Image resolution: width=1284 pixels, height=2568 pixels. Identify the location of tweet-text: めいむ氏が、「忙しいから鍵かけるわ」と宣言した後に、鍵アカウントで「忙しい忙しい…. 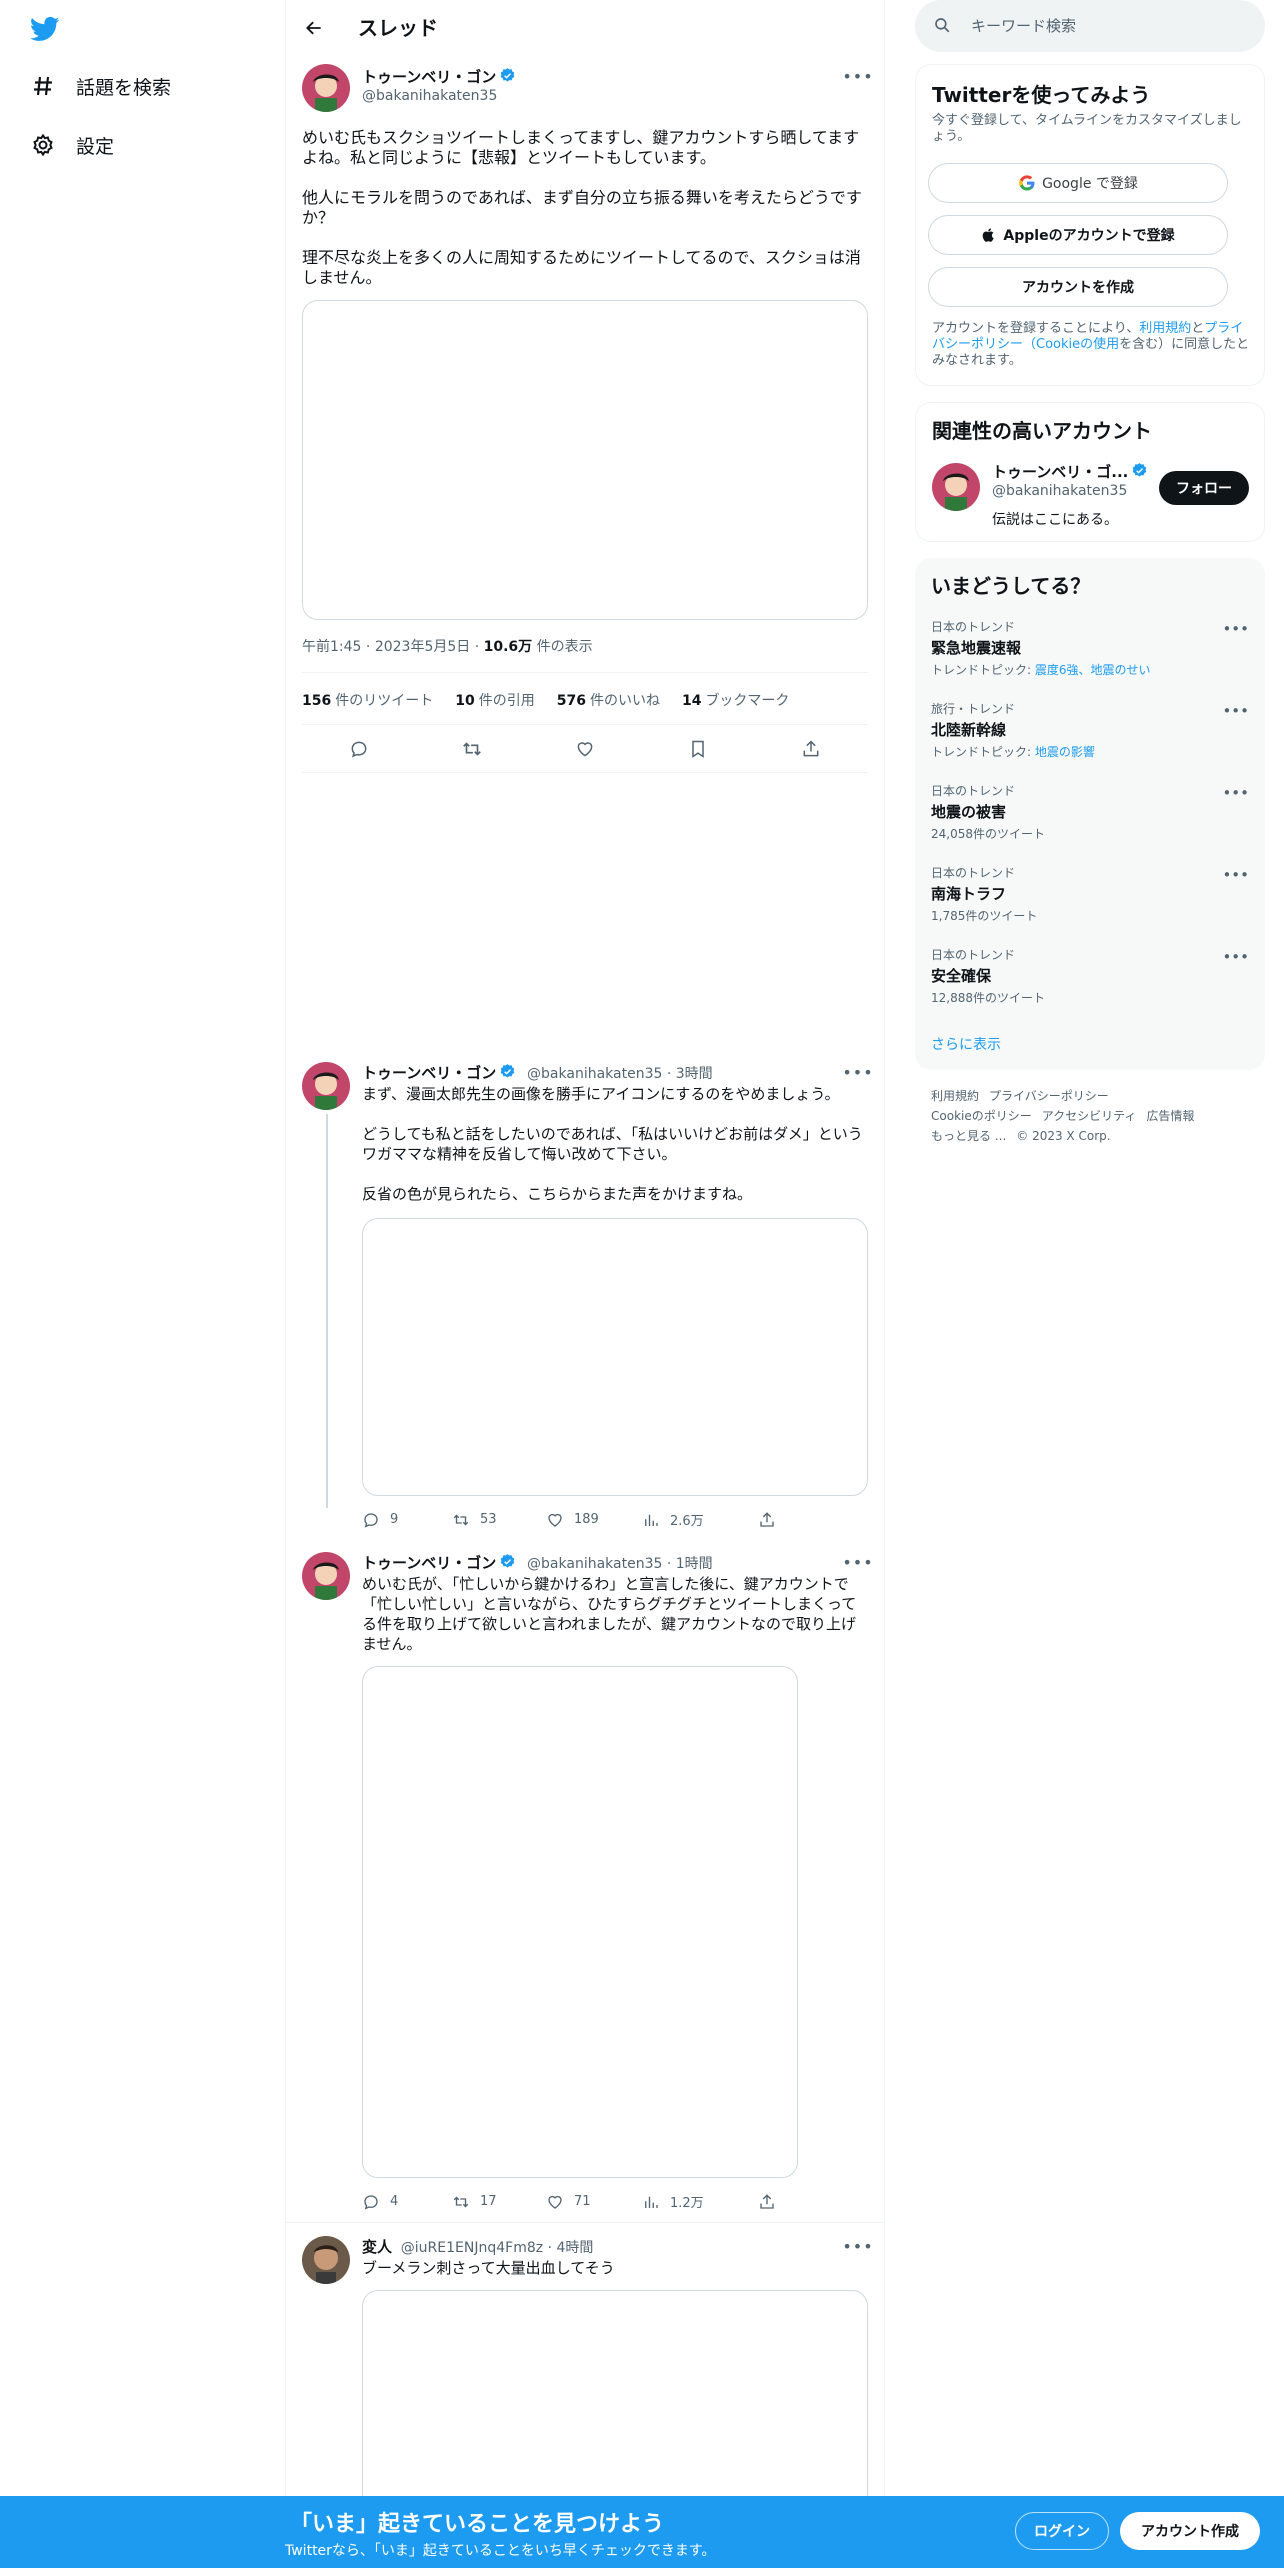
(609, 1614).